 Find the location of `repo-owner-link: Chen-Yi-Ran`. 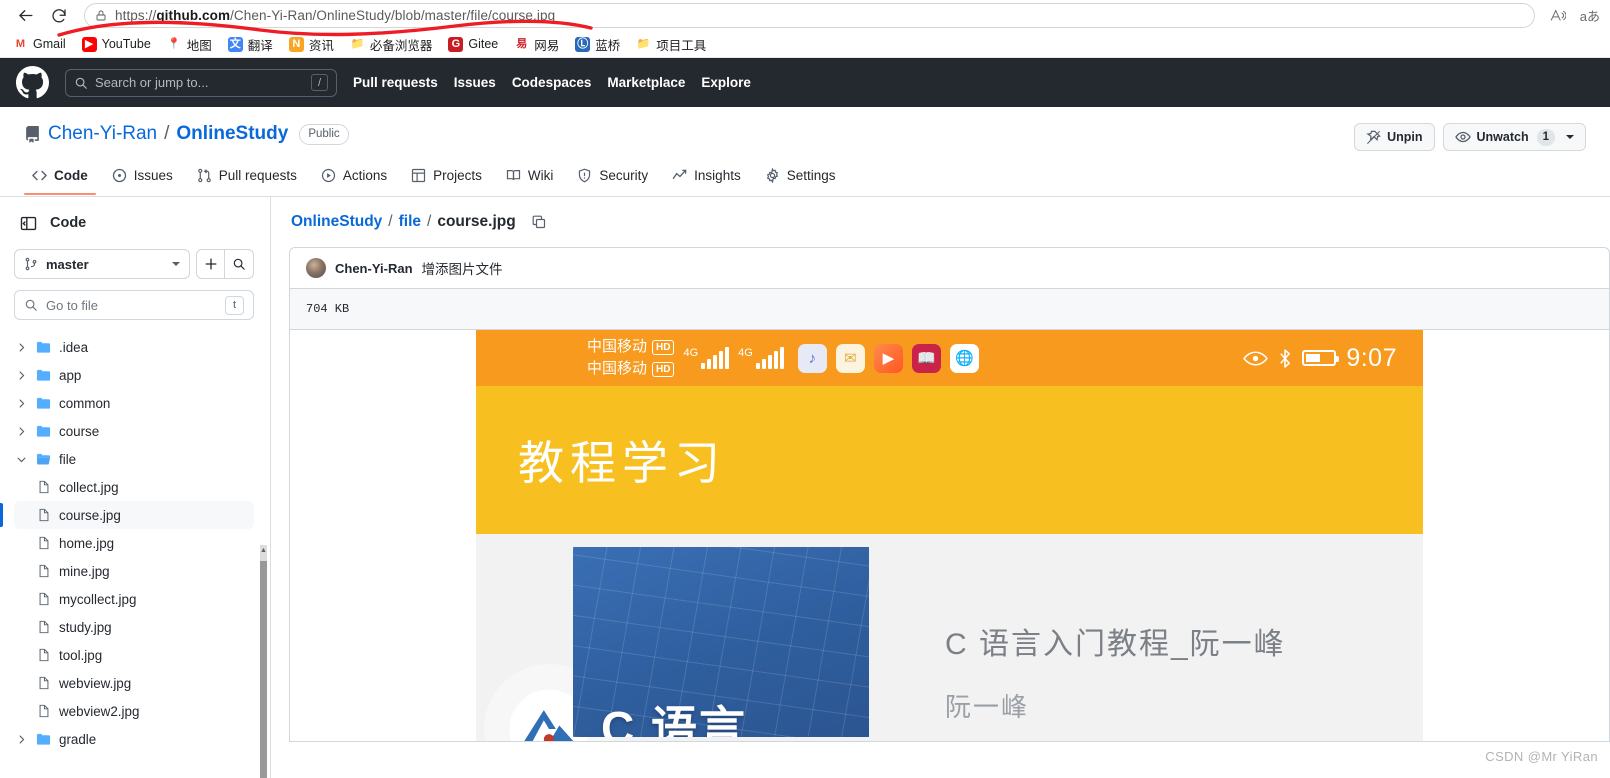

repo-owner-link: Chen-Yi-Ran is located at coordinates (102, 134).